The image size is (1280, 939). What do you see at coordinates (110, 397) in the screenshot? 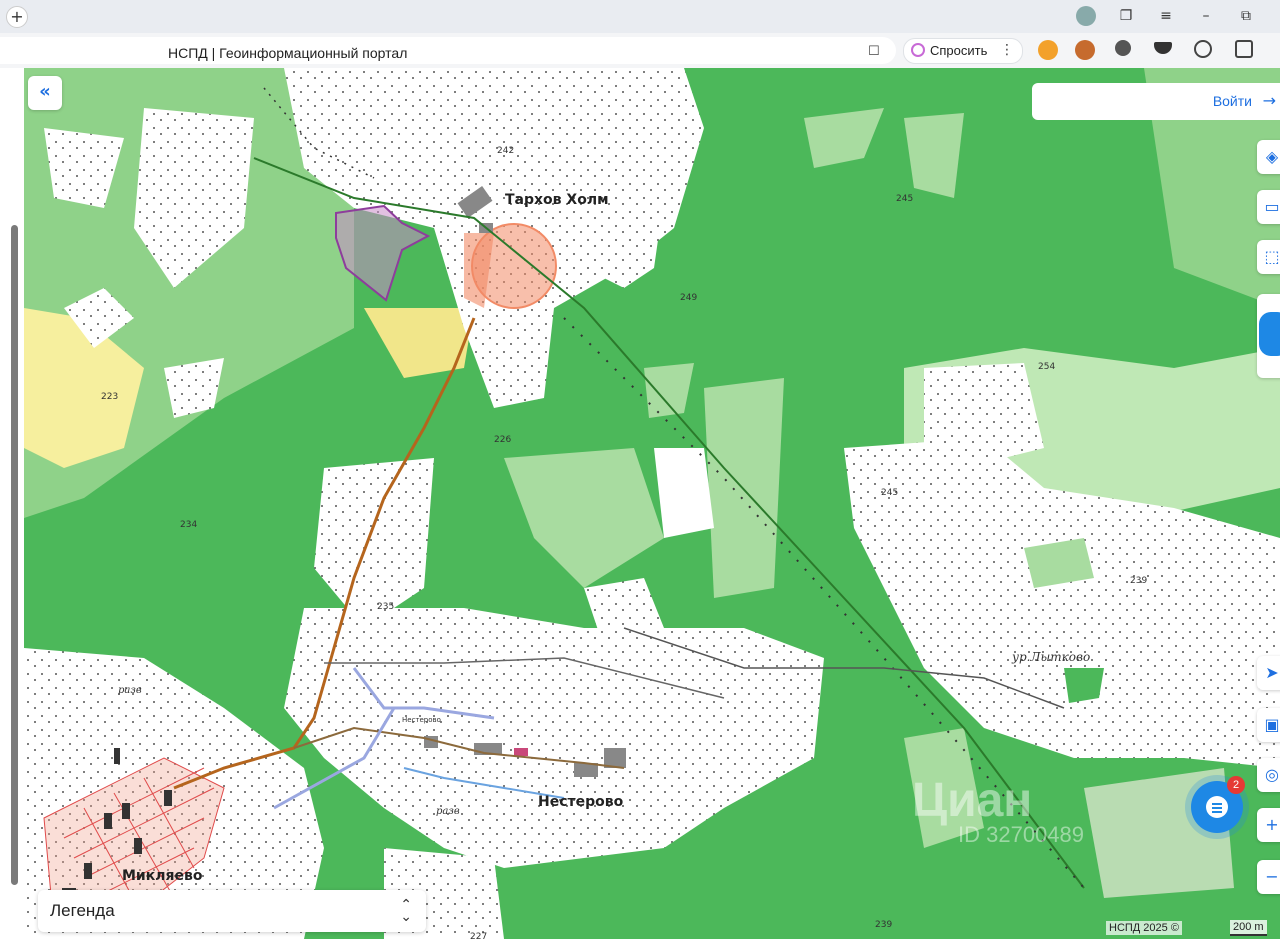
I see `elevation-label: 223` at bounding box center [110, 397].